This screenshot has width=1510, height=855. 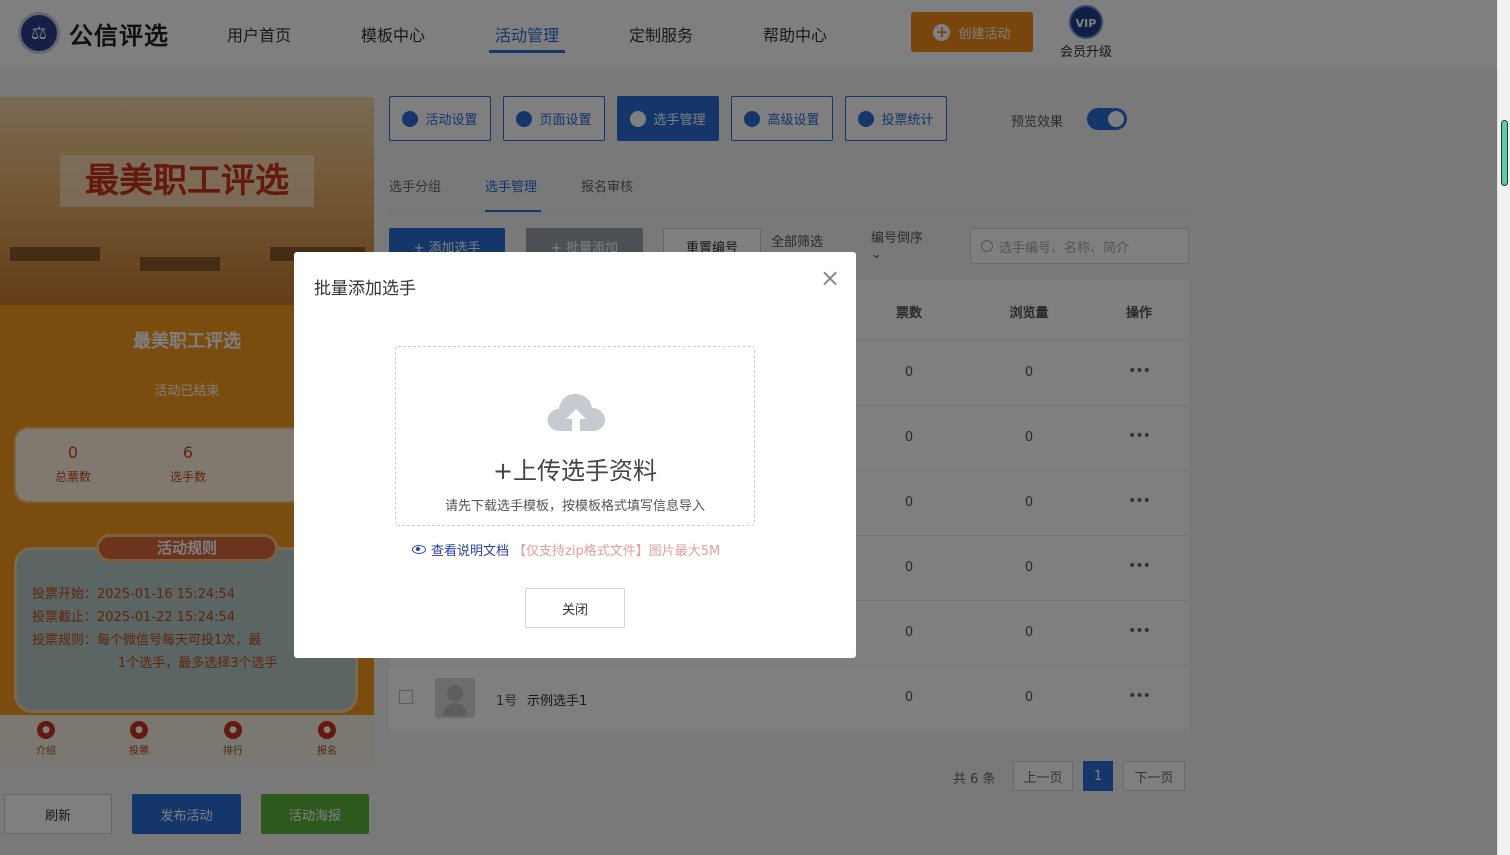 What do you see at coordinates (1503, 427) in the screenshot?
I see `page-scrollbar` at bounding box center [1503, 427].